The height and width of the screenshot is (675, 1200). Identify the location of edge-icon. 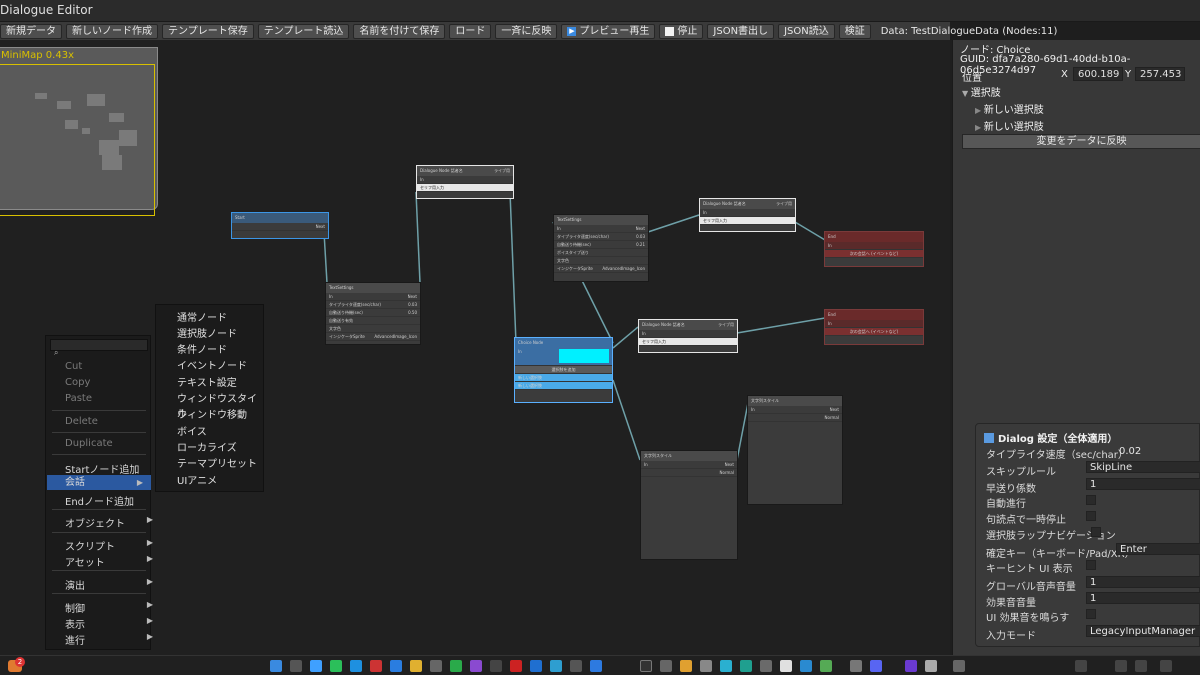
(316, 666).